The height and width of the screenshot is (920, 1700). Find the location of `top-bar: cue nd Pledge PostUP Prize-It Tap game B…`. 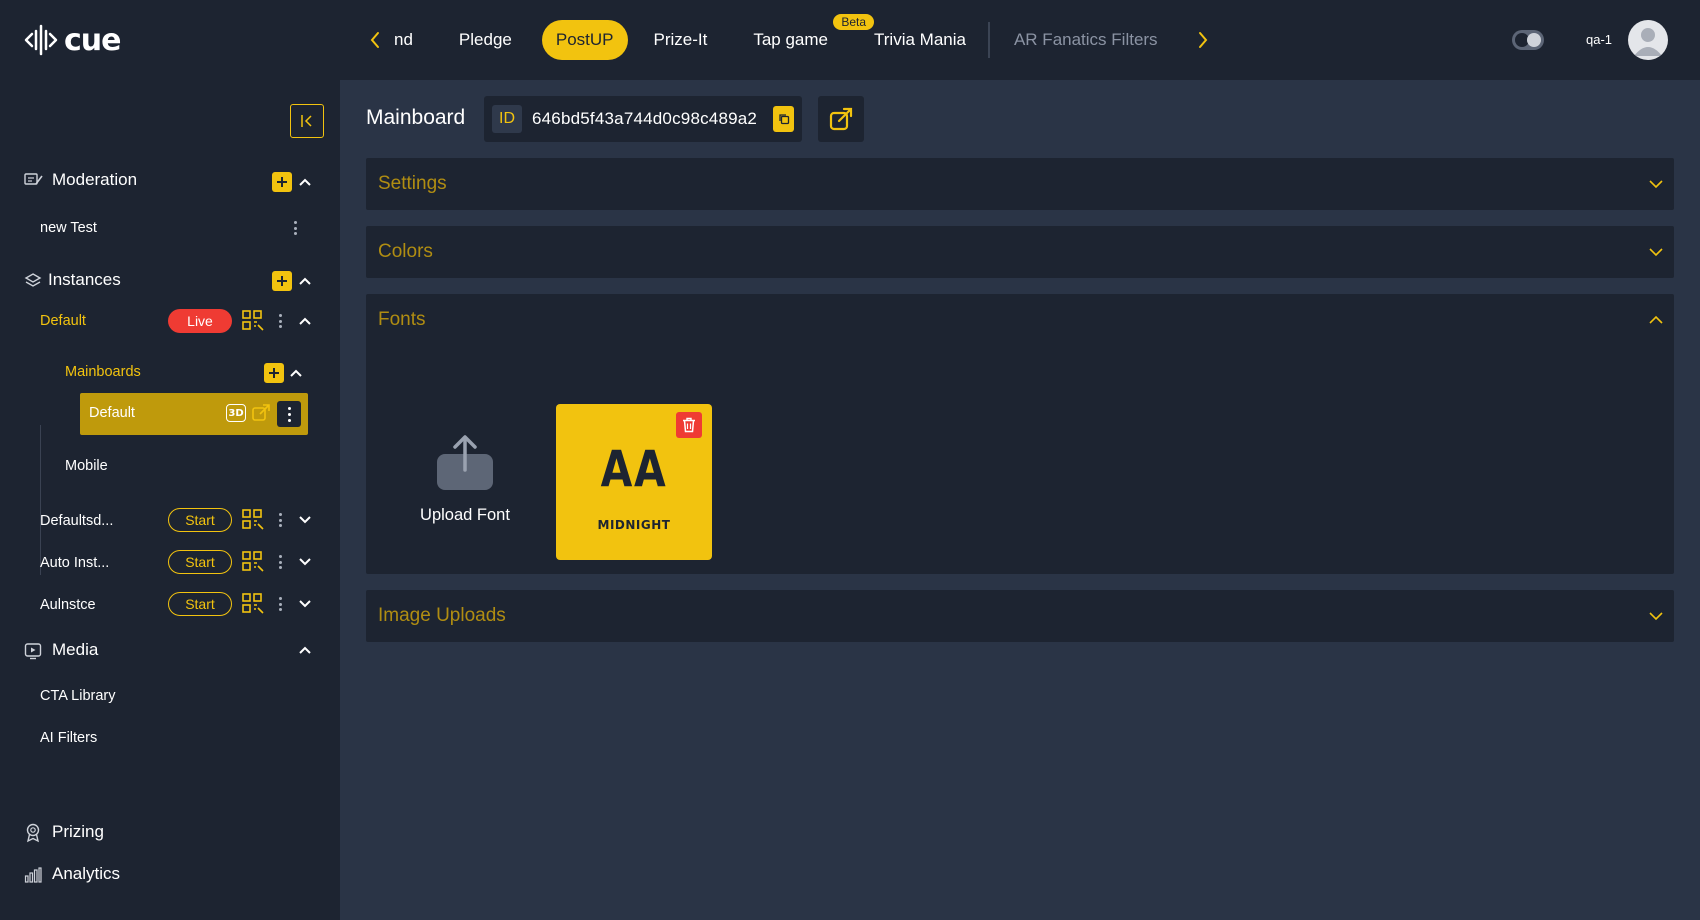

top-bar: cue nd Pledge PostUP Prize-It Tap game B… is located at coordinates (850, 40).